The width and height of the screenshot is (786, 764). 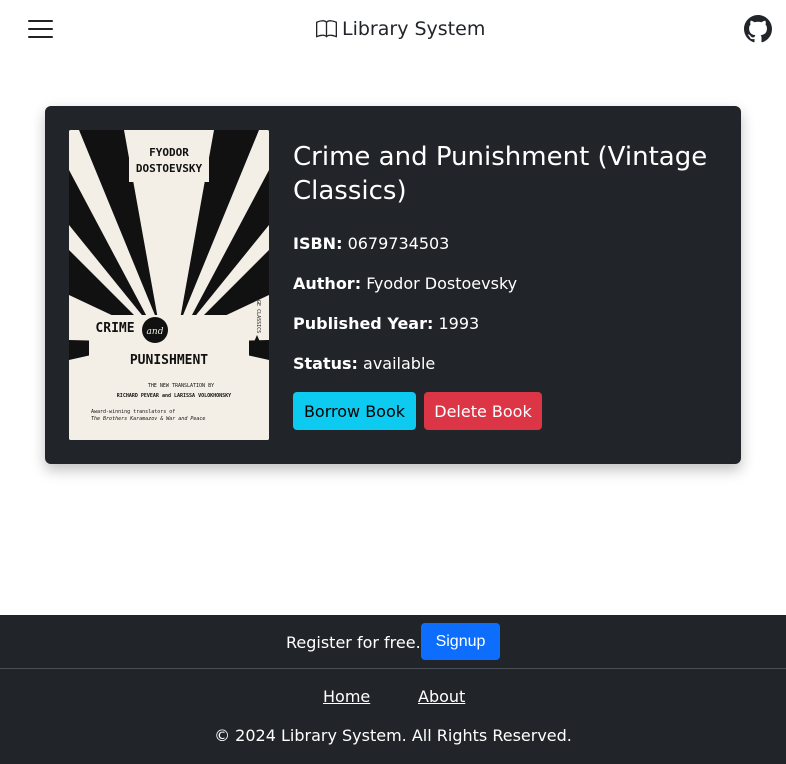 I want to click on year-row: Published Year: 1993, so click(x=386, y=324).